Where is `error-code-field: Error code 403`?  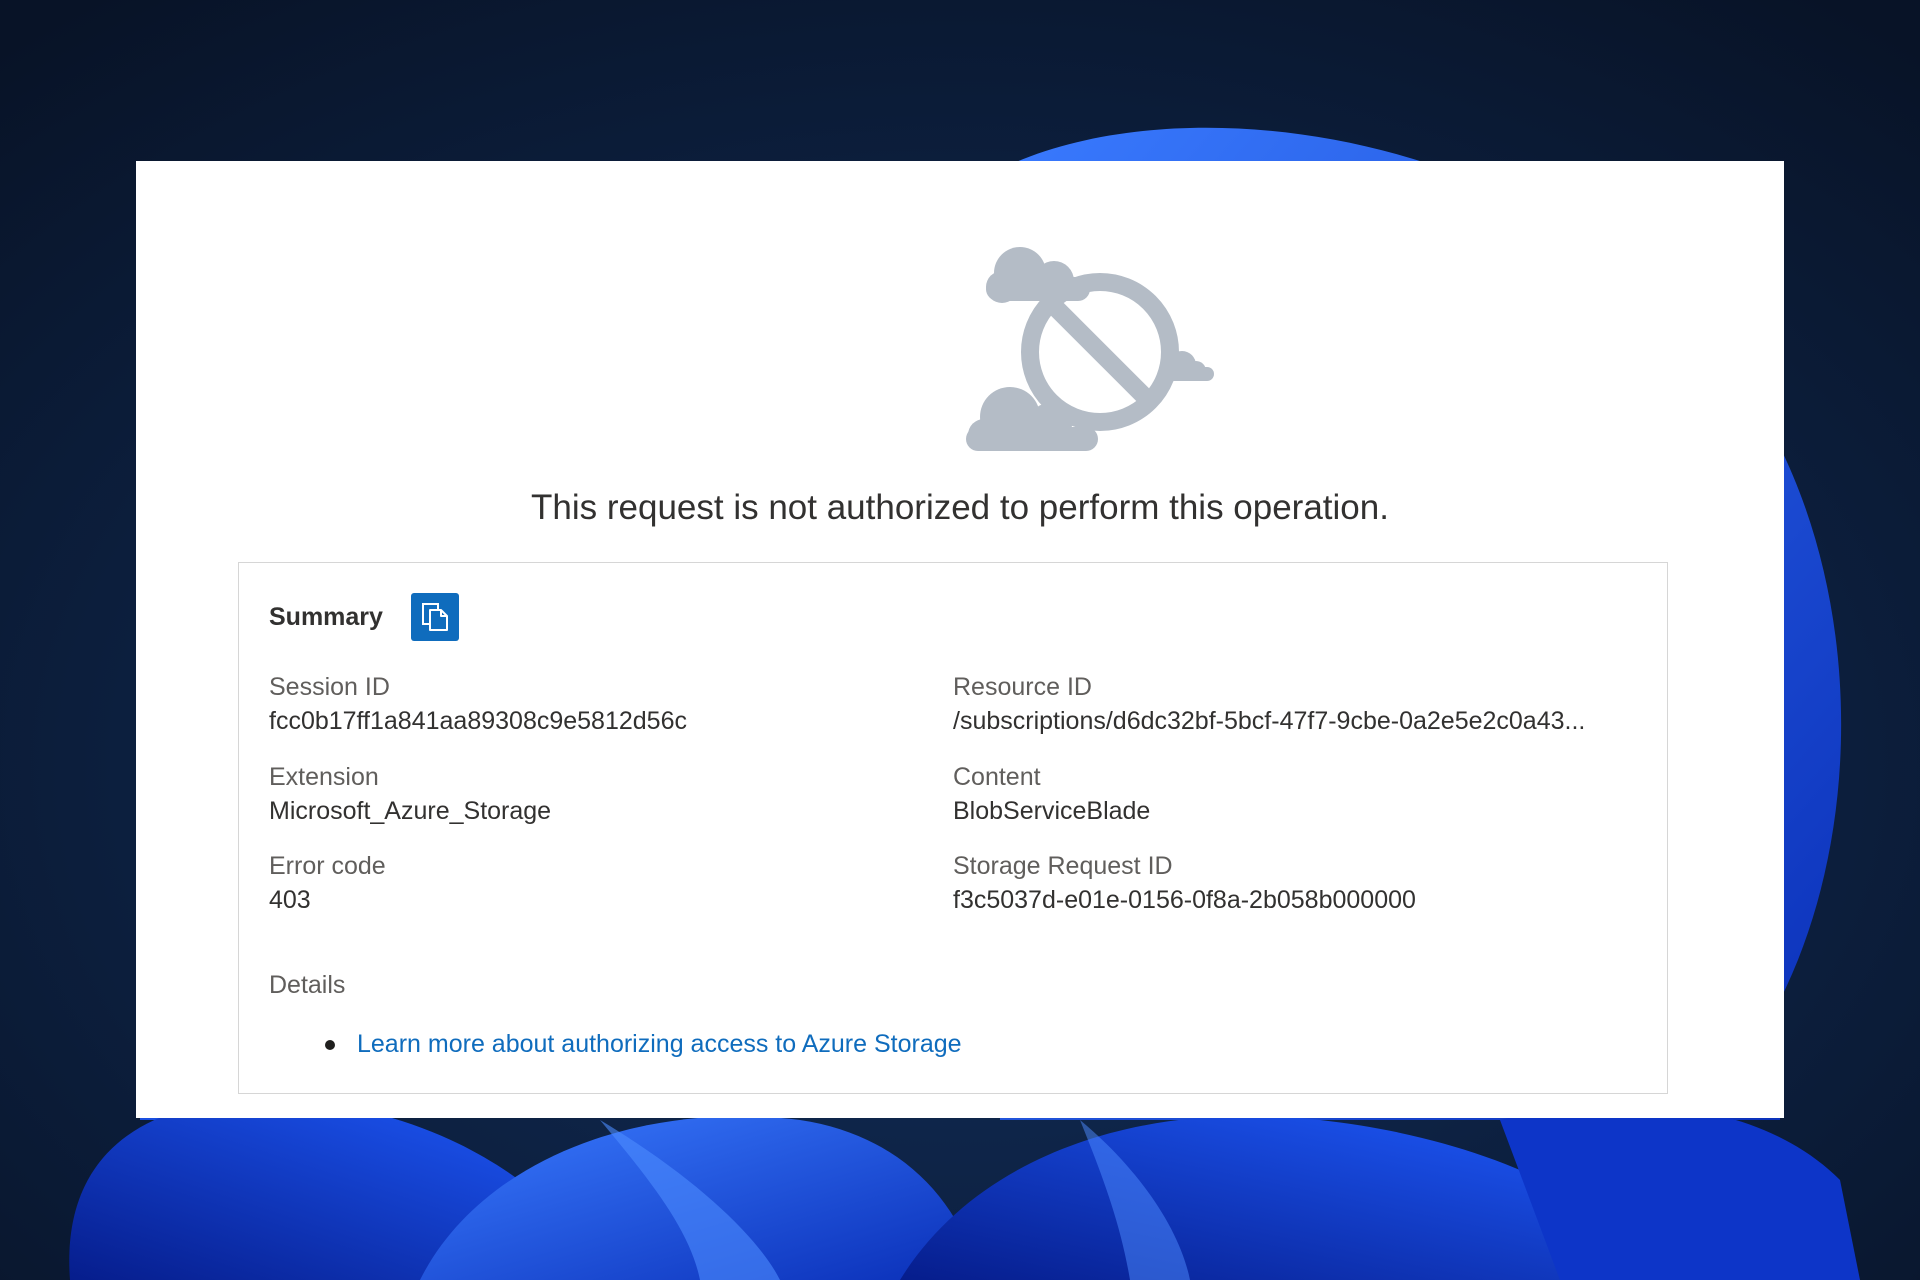
error-code-field: Error code 403 is located at coordinates (327, 883).